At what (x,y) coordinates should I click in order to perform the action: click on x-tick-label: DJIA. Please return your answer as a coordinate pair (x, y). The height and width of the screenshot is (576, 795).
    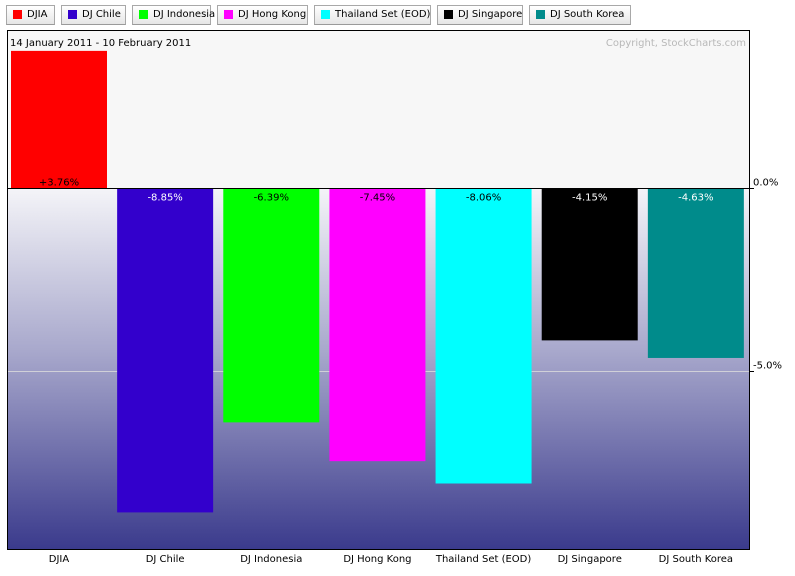
    Looking at the image, I should click on (59, 559).